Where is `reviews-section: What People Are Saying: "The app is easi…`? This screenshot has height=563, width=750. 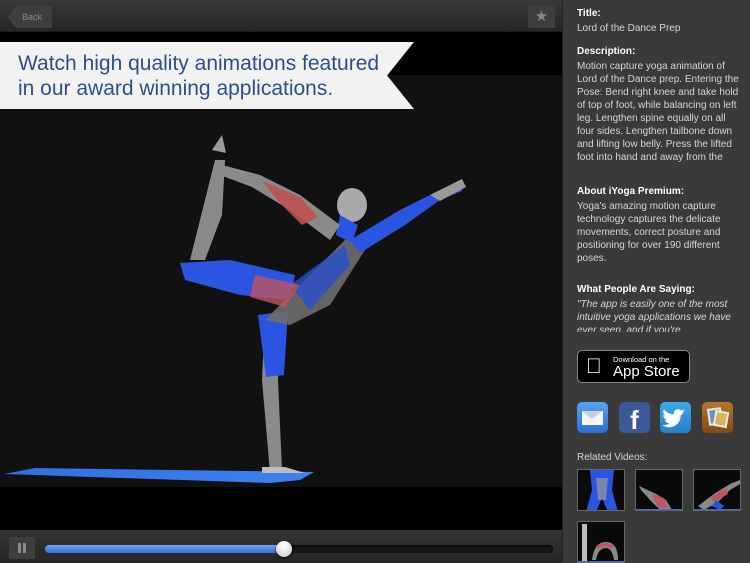
reviews-section: What People Are Saying: "The app is easi… is located at coordinates (659, 307).